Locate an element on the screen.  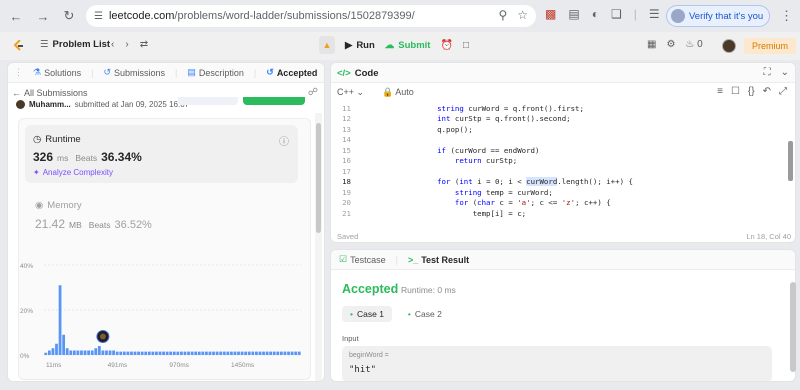
code-line: 20 for (char c = 'a'; c <= 'z'; c++) { is located at coordinates (563, 203).